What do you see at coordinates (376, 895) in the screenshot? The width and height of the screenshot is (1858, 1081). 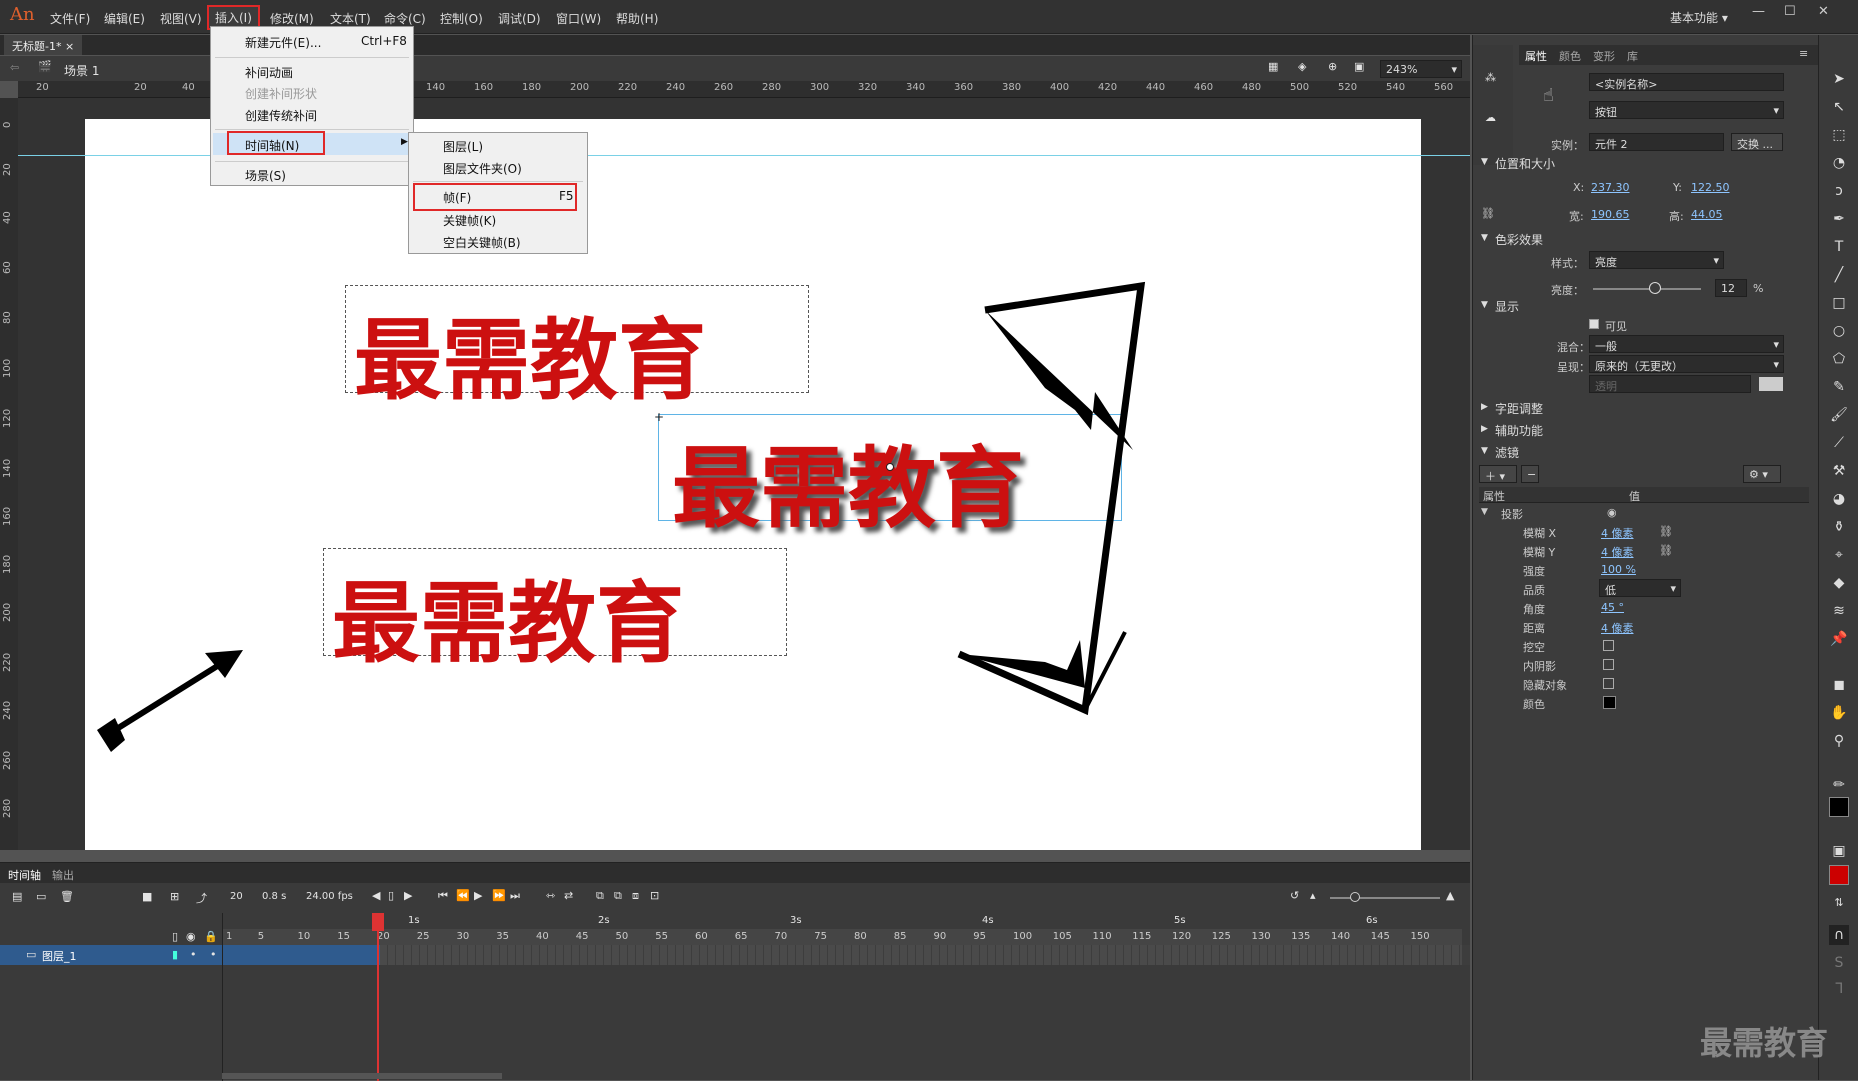 I see `prev-arrow-icon: ◀` at bounding box center [376, 895].